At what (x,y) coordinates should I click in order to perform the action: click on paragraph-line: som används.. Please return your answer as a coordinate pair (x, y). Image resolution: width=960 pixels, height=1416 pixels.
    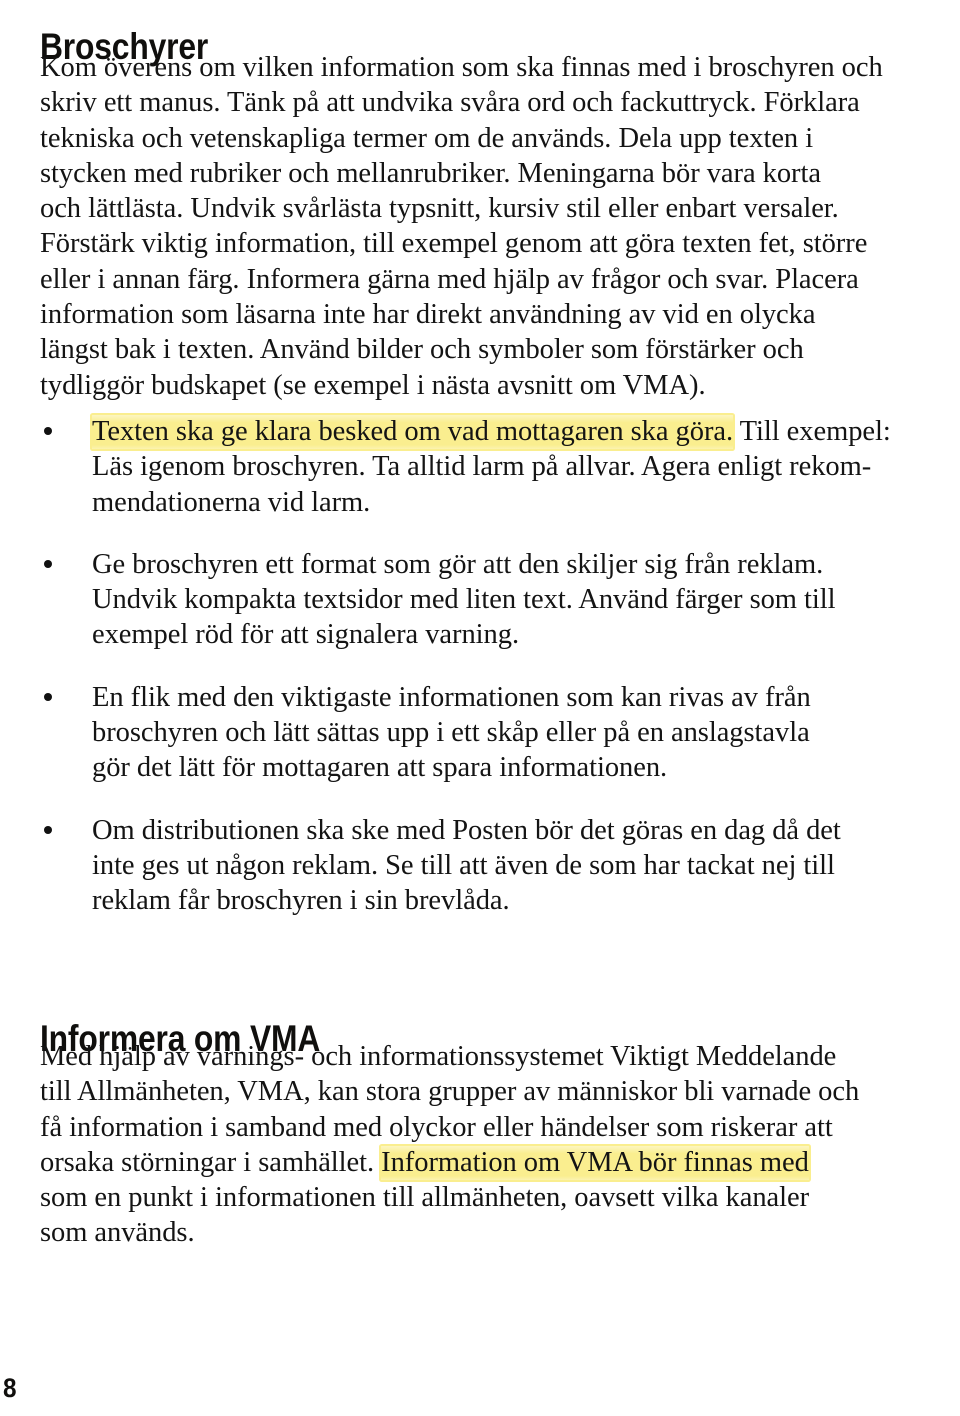
    Looking at the image, I should click on (117, 1233).